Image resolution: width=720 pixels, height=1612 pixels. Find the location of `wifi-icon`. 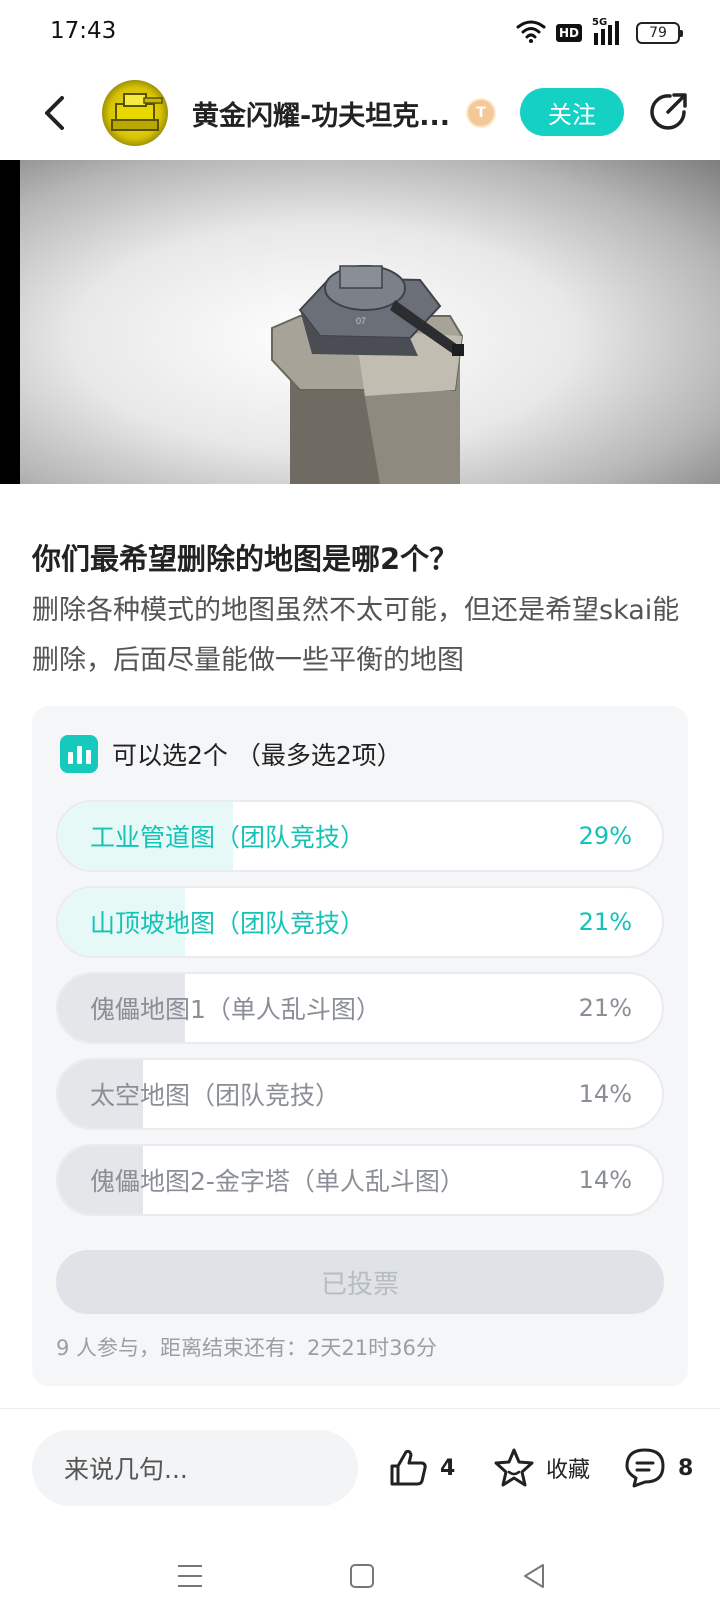

wifi-icon is located at coordinates (531, 33).